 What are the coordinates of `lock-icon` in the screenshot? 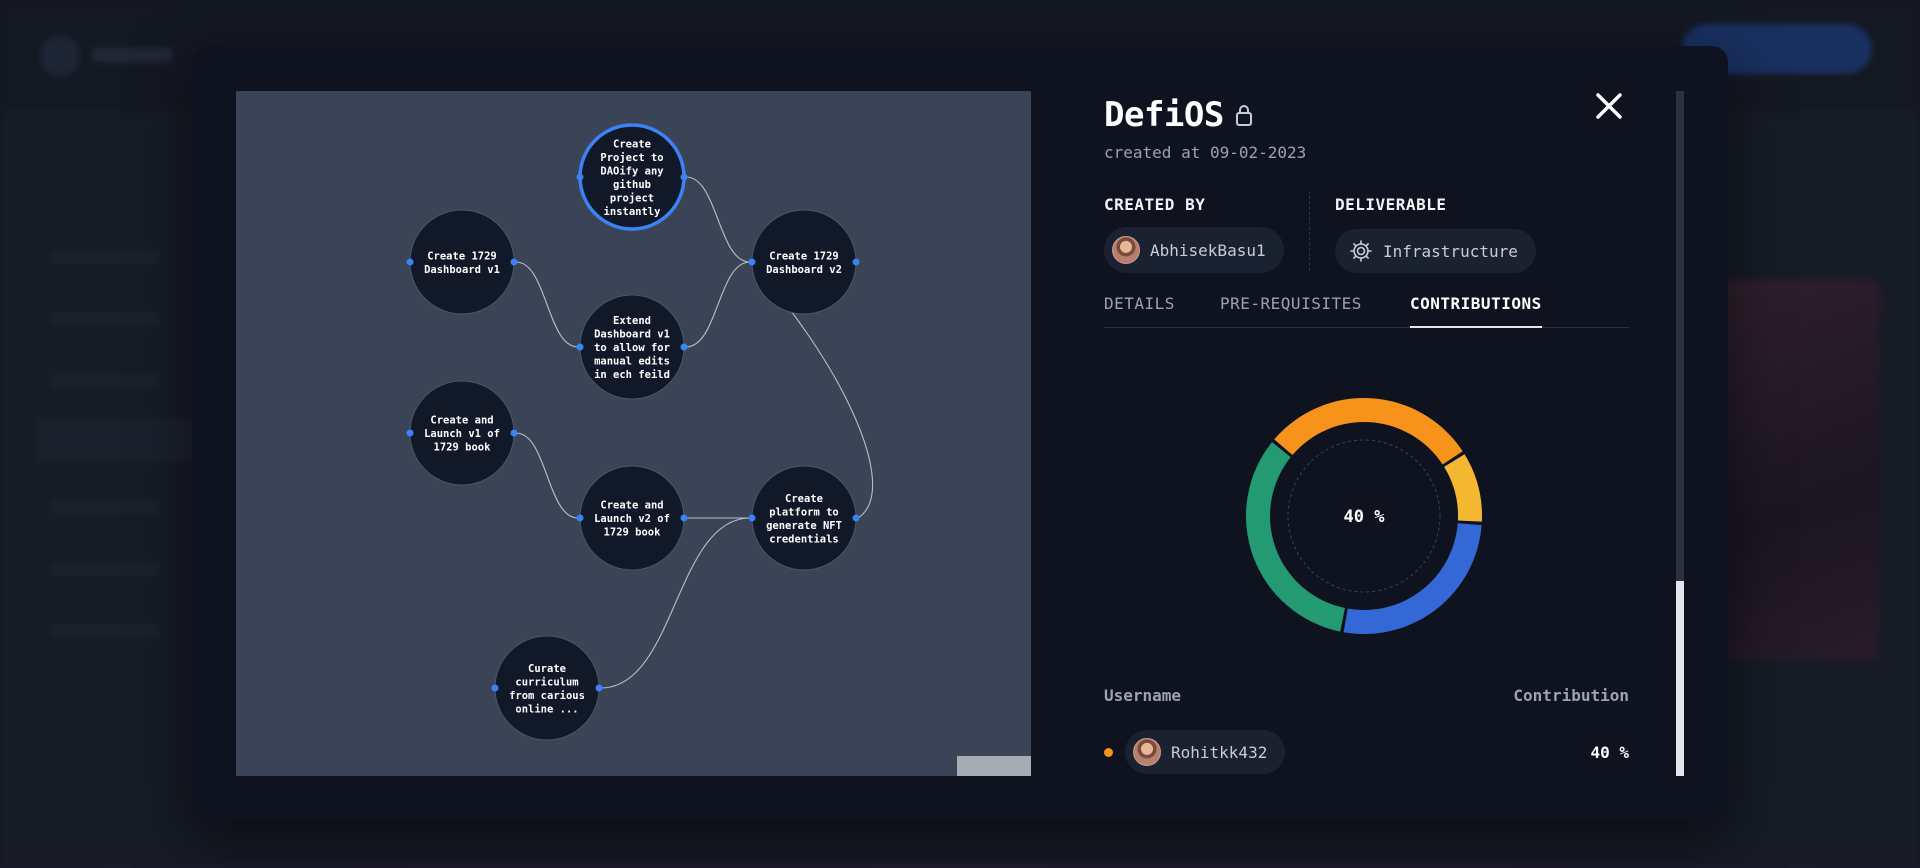 It's located at (1243, 115).